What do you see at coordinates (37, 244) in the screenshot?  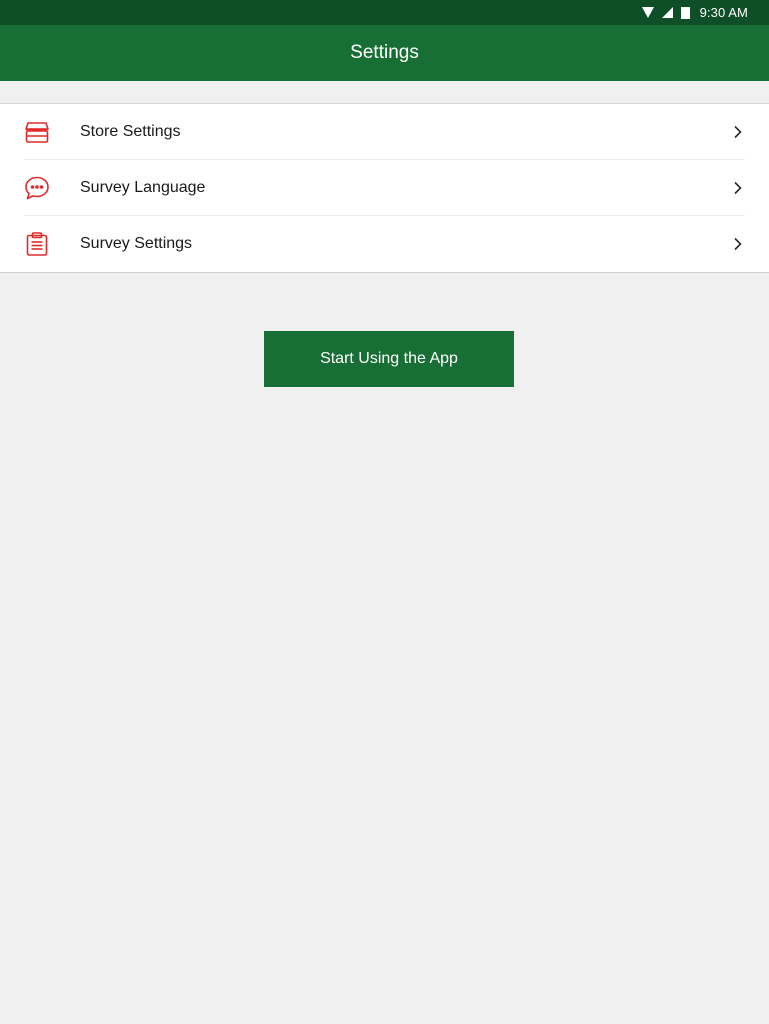 I see `clipboard-icon` at bounding box center [37, 244].